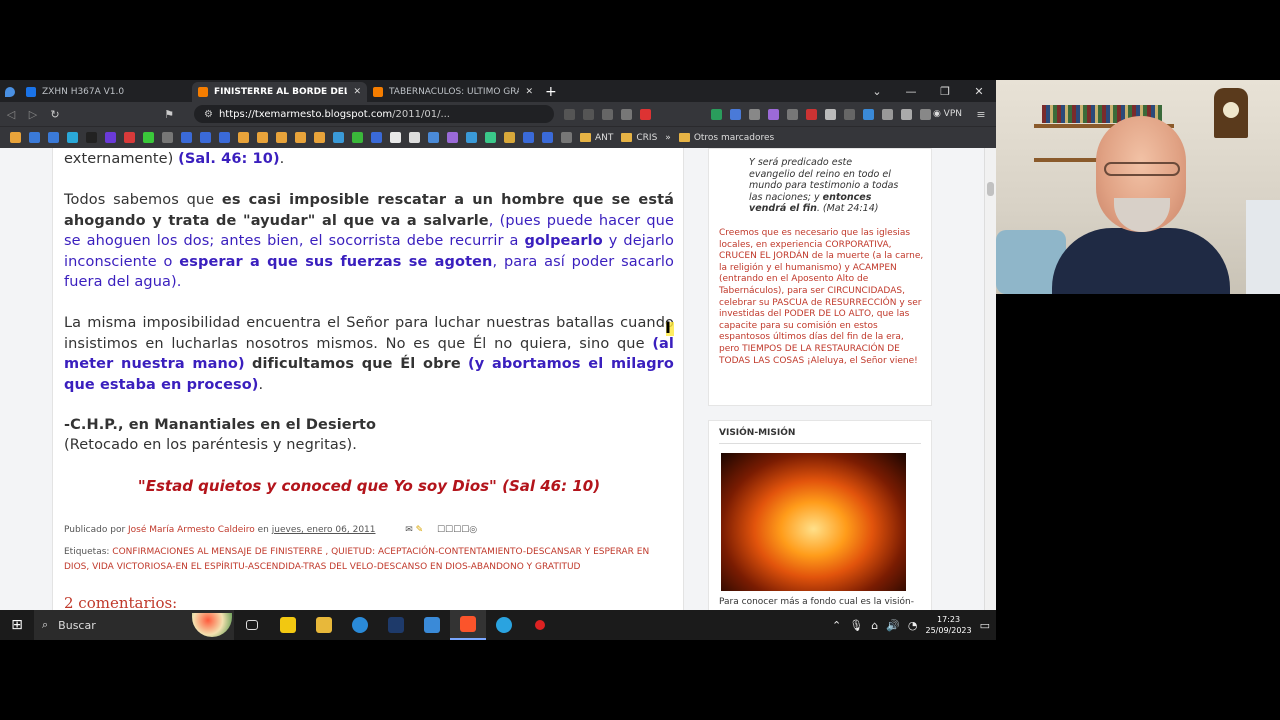  What do you see at coordinates (990, 379) in the screenshot?
I see `page-scrollbar` at bounding box center [990, 379].